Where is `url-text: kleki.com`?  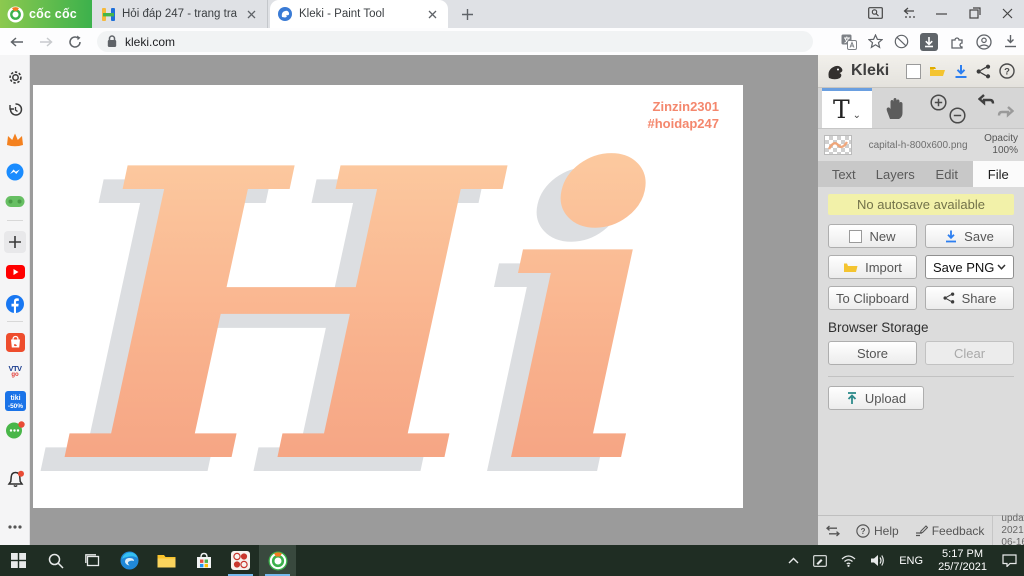 url-text: kleki.com is located at coordinates (150, 41).